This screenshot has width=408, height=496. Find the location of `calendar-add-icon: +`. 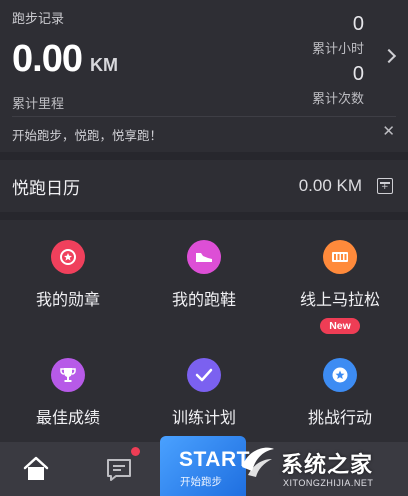

calendar-add-icon: + is located at coordinates (385, 186).